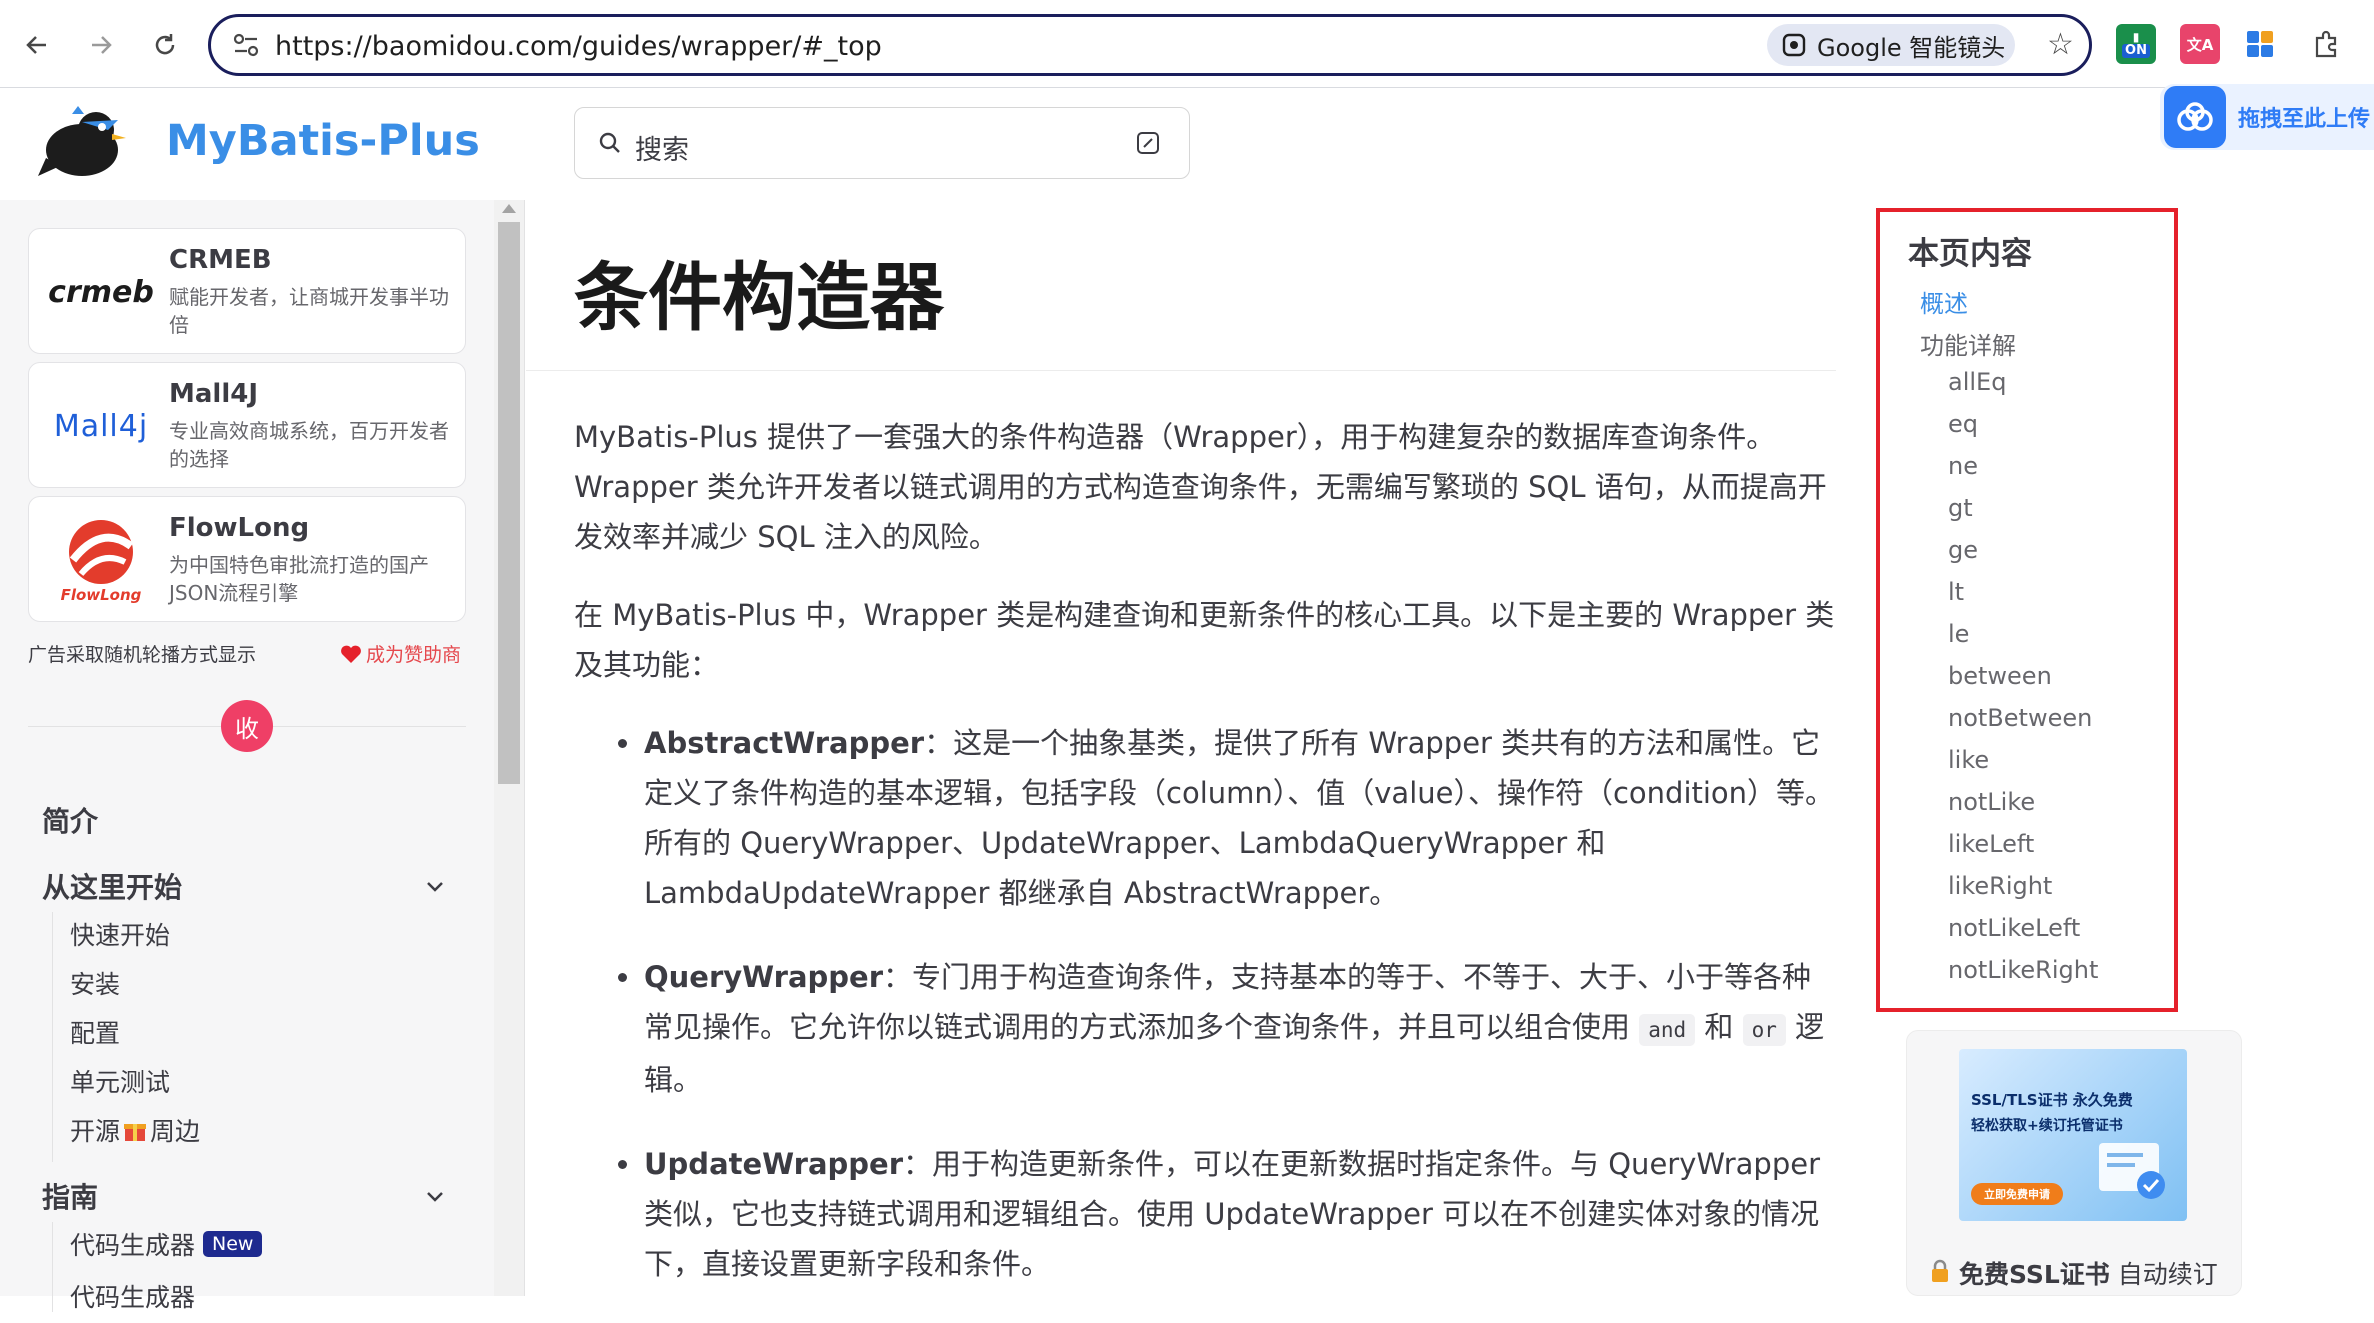 The height and width of the screenshot is (1323, 2374). Describe the element at coordinates (83, 141) in the screenshot. I see `mybatis-logo-icon` at that location.